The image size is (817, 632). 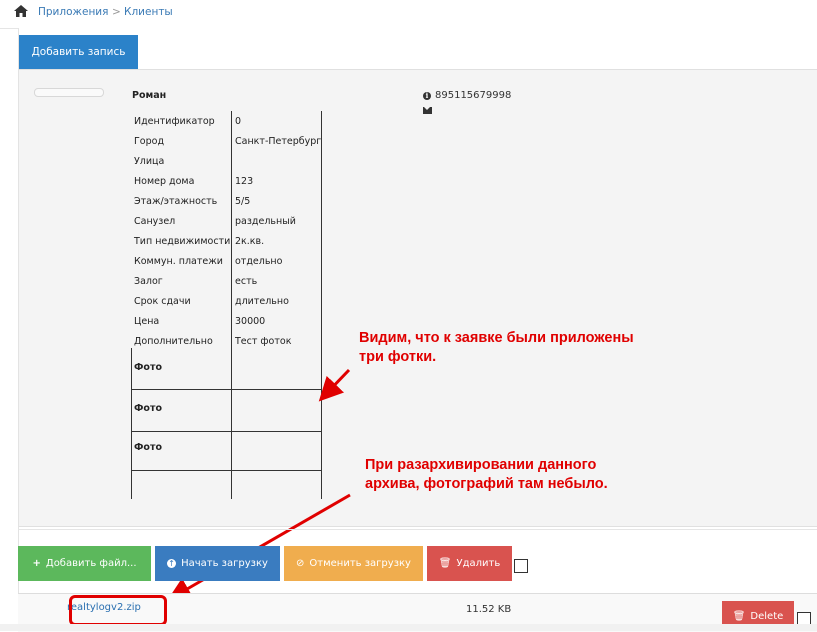 What do you see at coordinates (334, 385) in the screenshot?
I see `arrow-to-photos` at bounding box center [334, 385].